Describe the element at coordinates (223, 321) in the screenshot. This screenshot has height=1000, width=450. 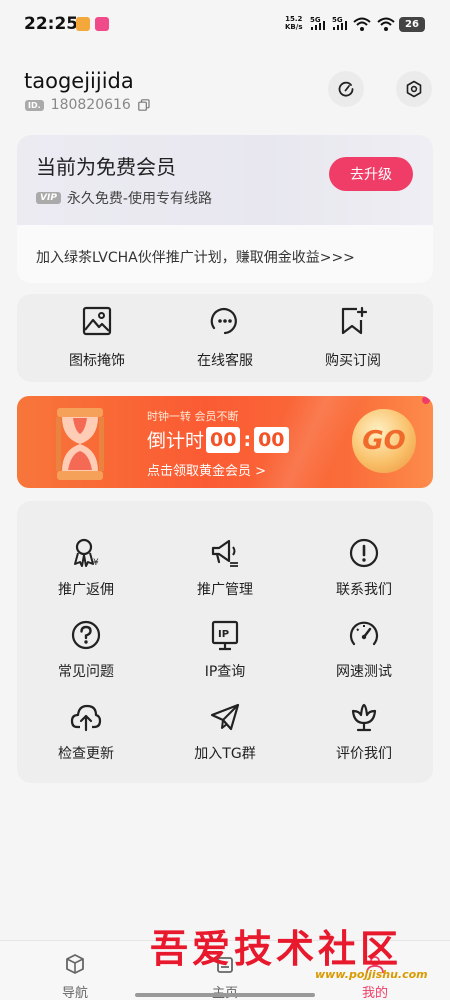
I see `customer-service-icon` at that location.